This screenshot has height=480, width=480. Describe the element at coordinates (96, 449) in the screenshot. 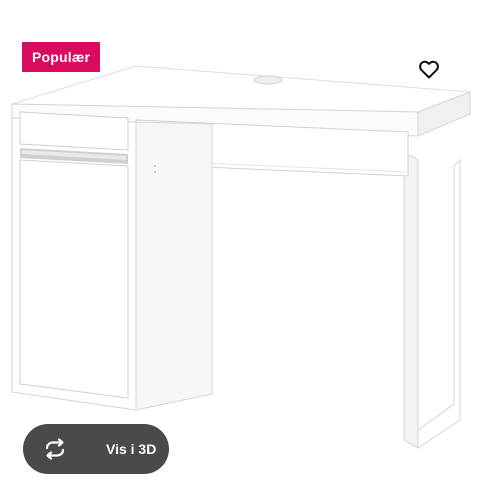

I see `view-in-3d-button: Vis i 3D` at that location.